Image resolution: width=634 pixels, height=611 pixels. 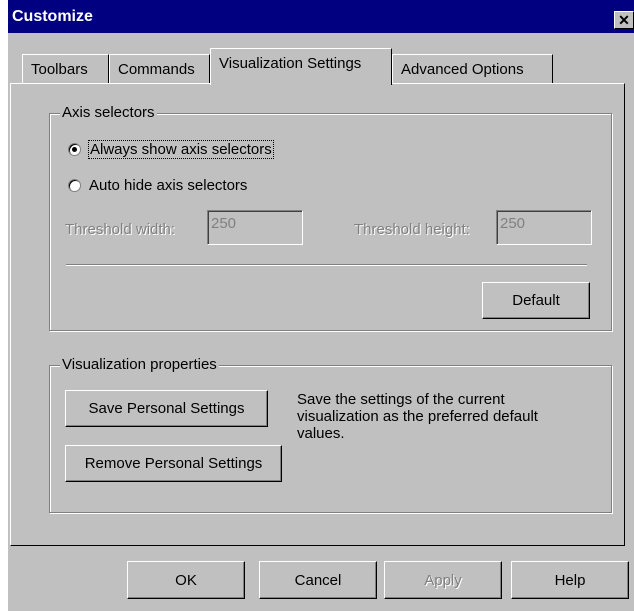 I want to click on threshold-height-input: 250, so click(x=544, y=227).